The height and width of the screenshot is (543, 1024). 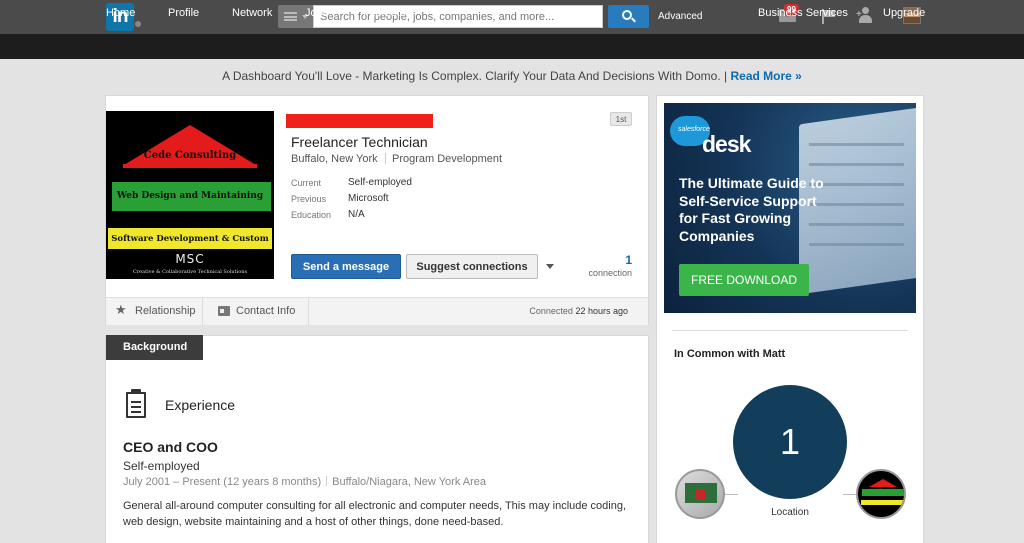 What do you see at coordinates (680, 16) in the screenshot?
I see `advanced-search-link: Advanced` at bounding box center [680, 16].